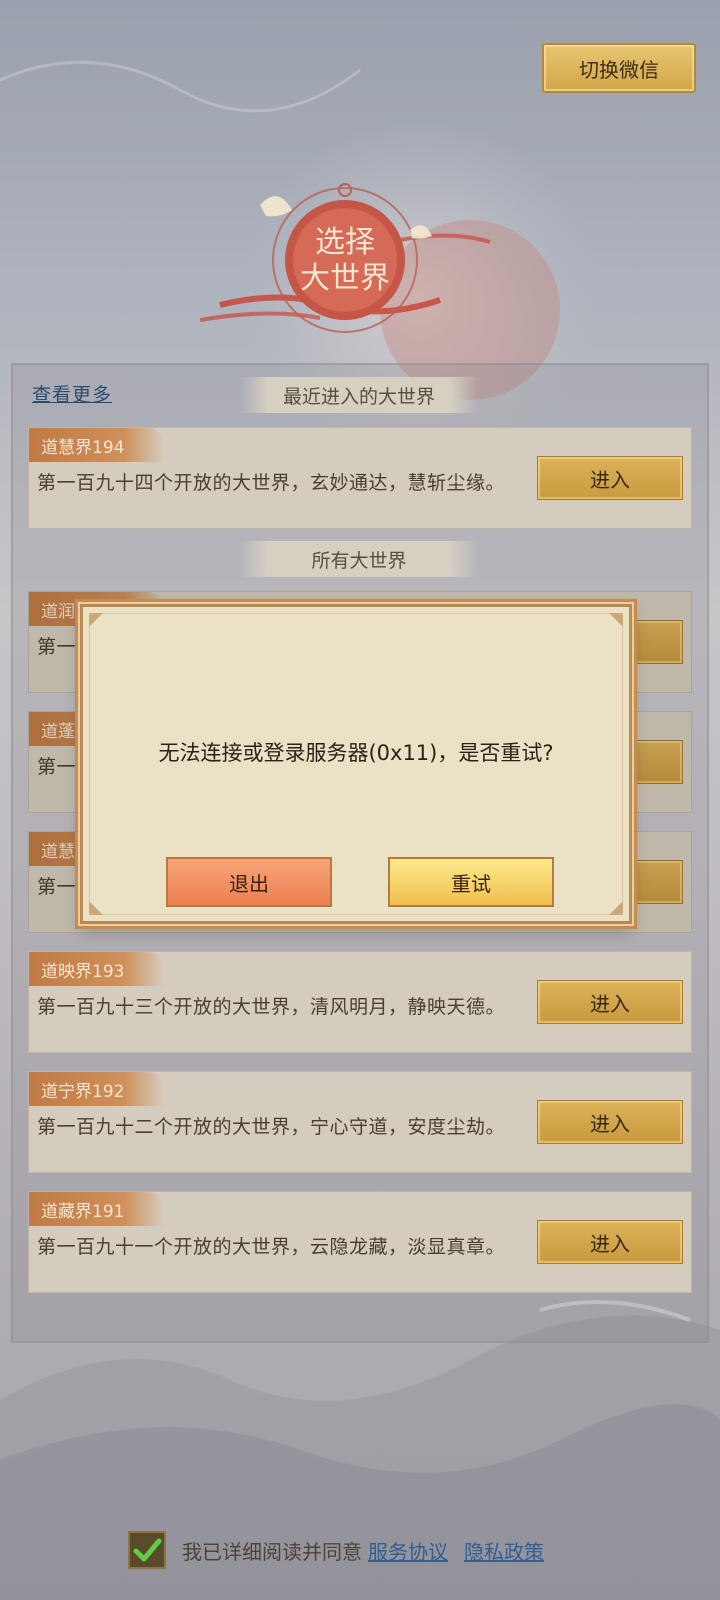 This screenshot has width=720, height=1600. What do you see at coordinates (345, 278) in the screenshot?
I see `emblem-title-line2: 大世界` at bounding box center [345, 278].